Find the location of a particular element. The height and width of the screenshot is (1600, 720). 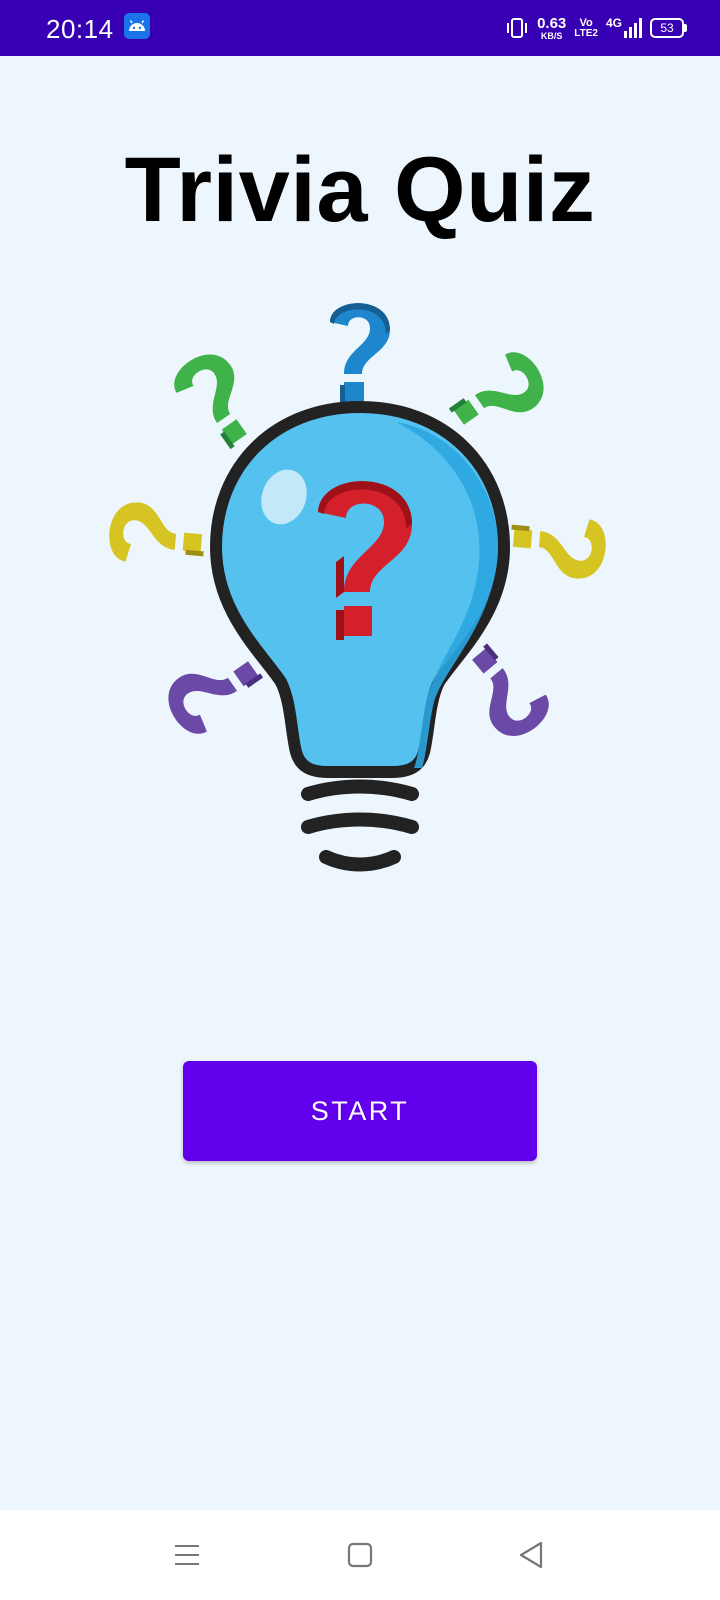

network-speed: 0.63 KB/S is located at coordinates (551, 28).